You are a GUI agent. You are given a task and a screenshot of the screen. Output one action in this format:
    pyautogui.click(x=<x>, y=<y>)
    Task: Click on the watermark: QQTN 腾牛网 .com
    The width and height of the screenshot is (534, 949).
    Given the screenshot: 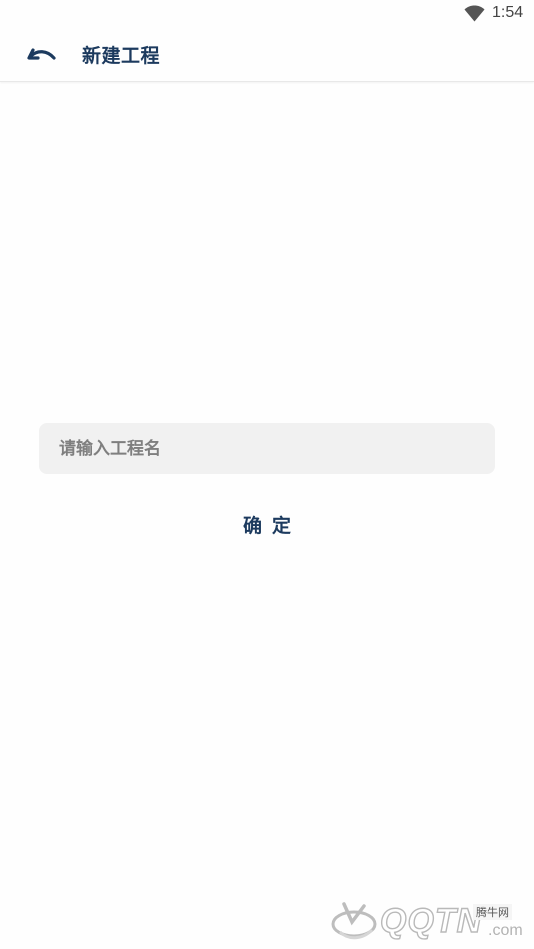 What is the action you would take?
    pyautogui.click(x=430, y=918)
    